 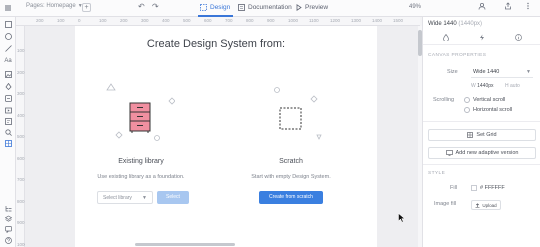 I want to click on layers-icon, so click(x=8, y=218).